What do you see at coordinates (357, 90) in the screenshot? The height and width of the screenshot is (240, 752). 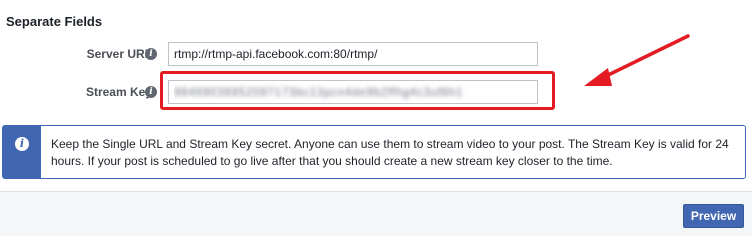 I see `annotation-highlight-box` at bounding box center [357, 90].